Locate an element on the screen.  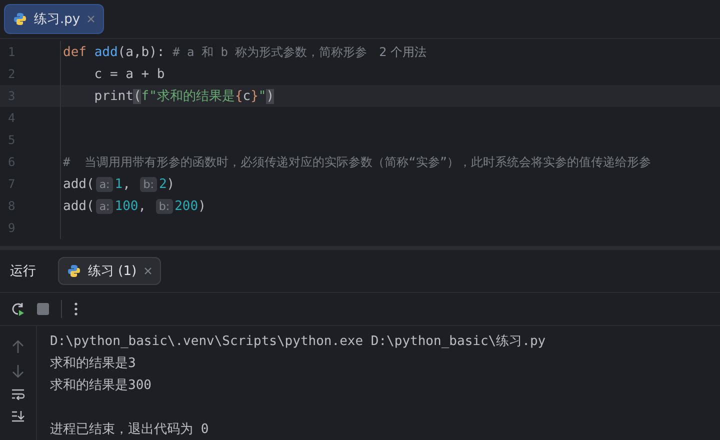
string-literal: " is located at coordinates (262, 96).